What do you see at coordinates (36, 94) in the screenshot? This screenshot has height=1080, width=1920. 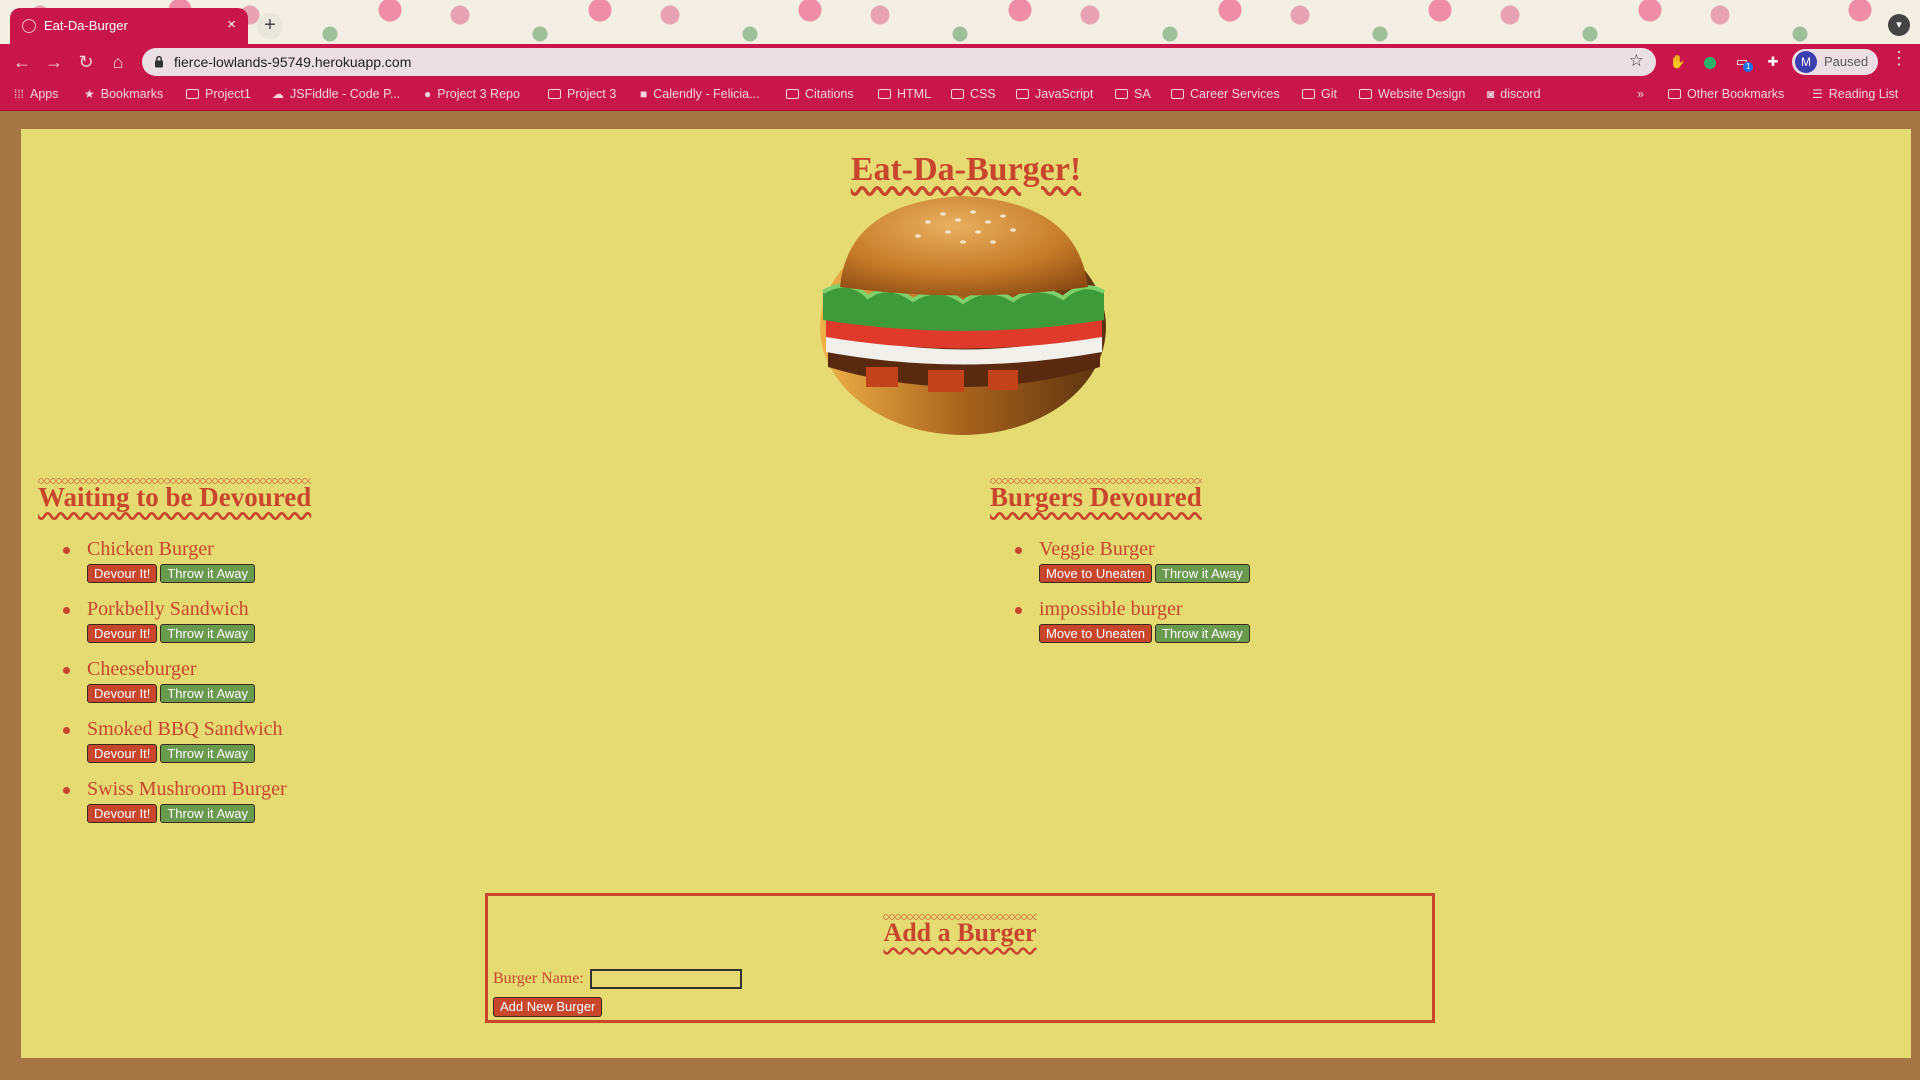 I see `bookmark-apps: ⁞⁞⁞ Apps` at bounding box center [36, 94].